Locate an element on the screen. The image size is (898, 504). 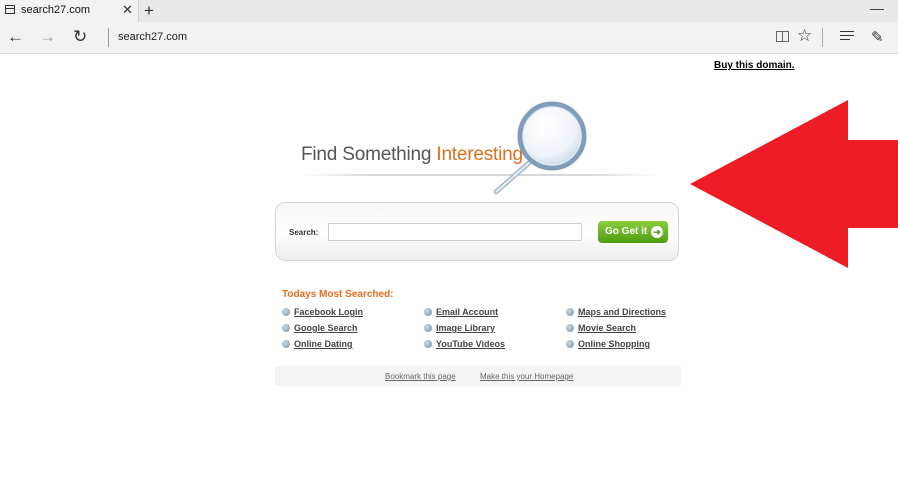
star-icon: ☆ is located at coordinates (804, 36).